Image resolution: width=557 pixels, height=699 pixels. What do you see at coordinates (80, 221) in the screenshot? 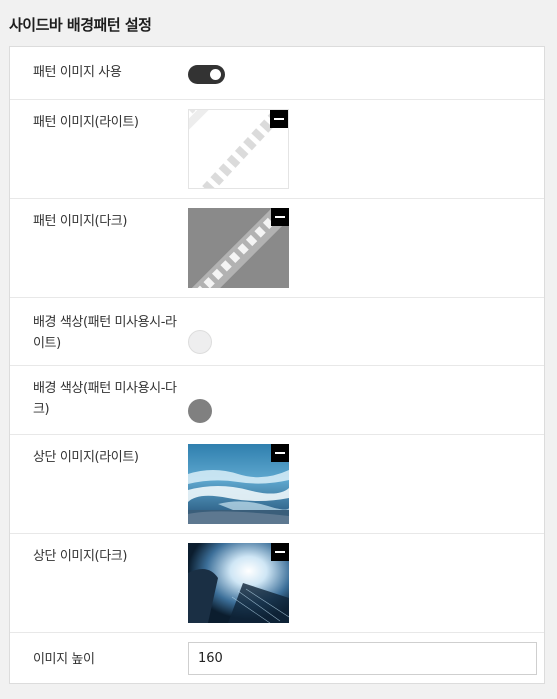
I see `pattern-dark-label: 패턴 이미지(다크)` at bounding box center [80, 221].